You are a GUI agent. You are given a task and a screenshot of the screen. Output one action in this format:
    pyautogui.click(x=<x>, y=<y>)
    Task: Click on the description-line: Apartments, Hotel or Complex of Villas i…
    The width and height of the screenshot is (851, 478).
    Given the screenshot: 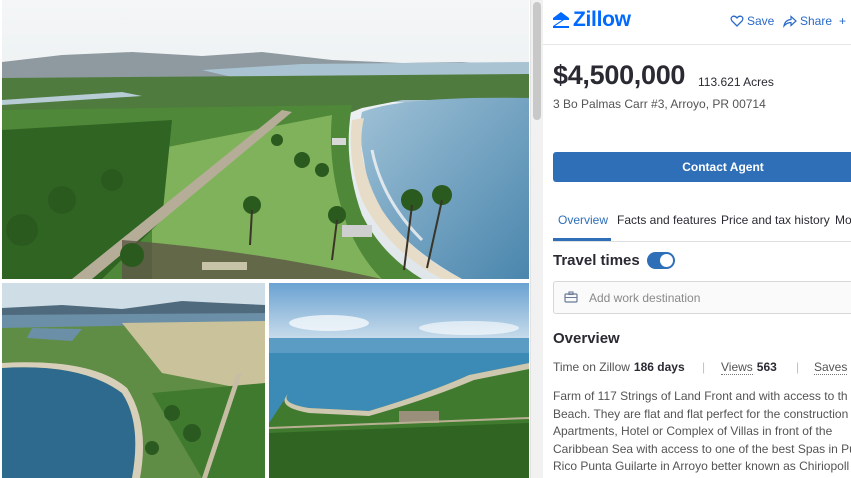 What is the action you would take?
    pyautogui.click(x=693, y=431)
    